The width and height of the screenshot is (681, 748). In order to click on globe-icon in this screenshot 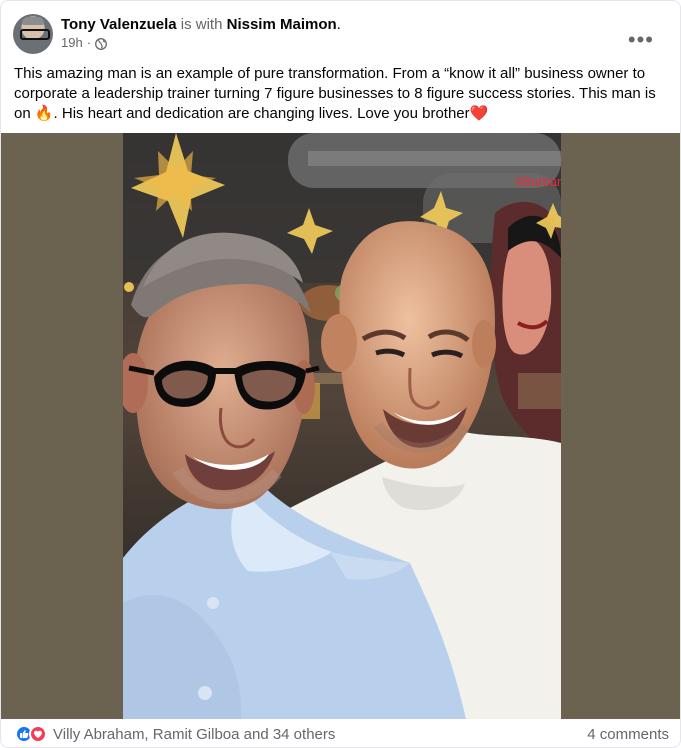, I will do `click(101, 43)`.